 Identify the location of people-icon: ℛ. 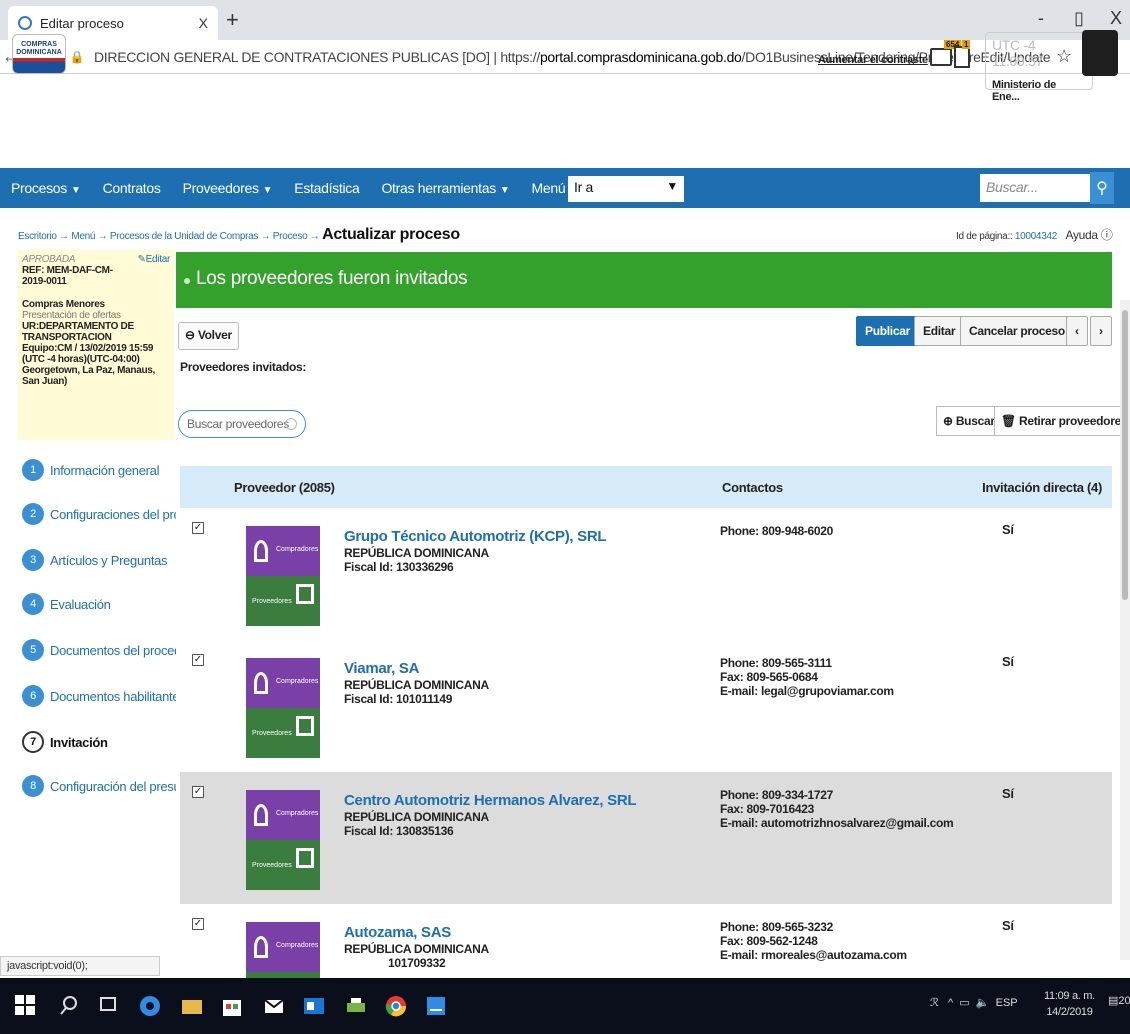
(934, 1003).